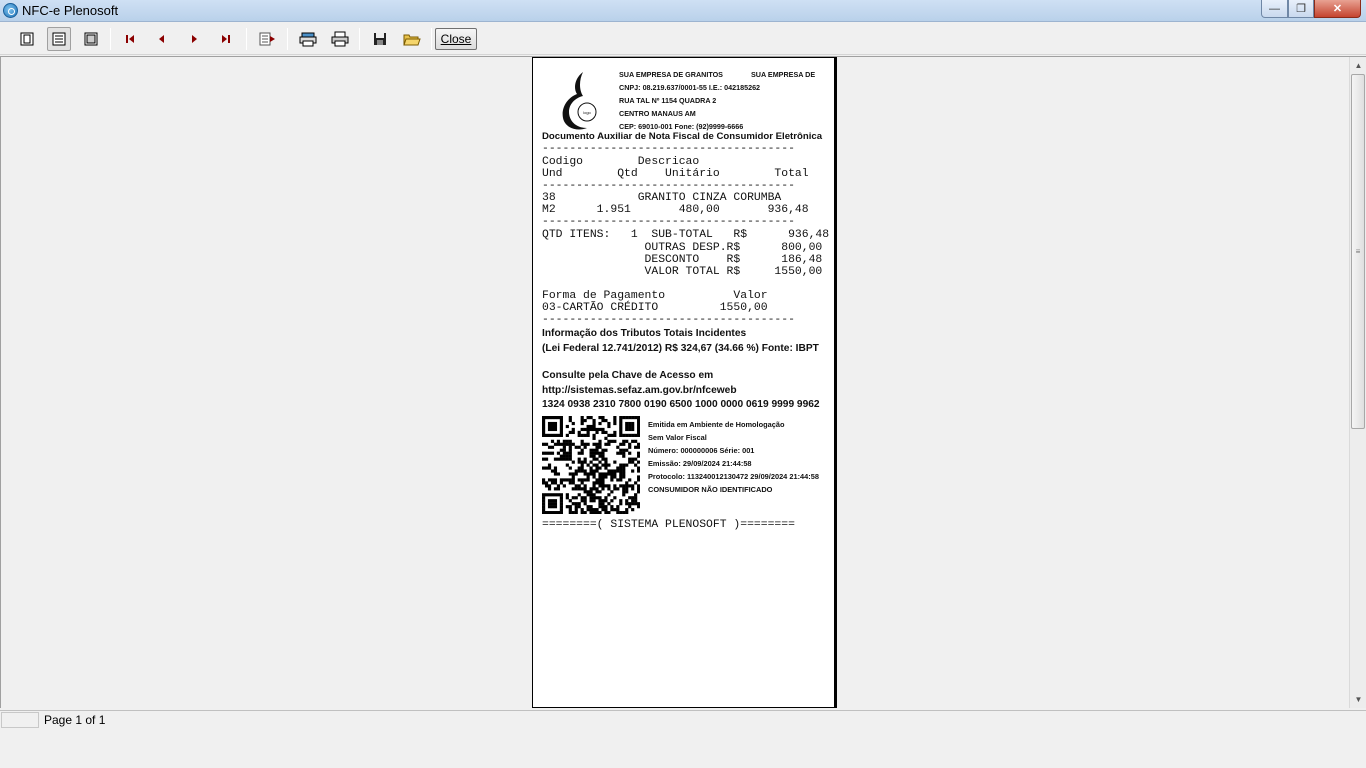 The image size is (1366, 768). I want to click on totals-desconto: DESCONTO R$ 186,48, so click(682, 260).